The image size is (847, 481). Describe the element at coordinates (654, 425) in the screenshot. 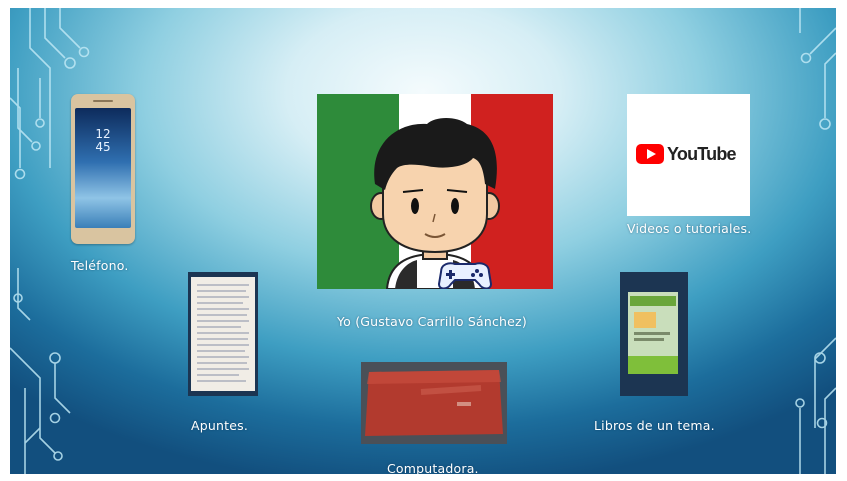

I see `caption-book: Libros de un tema.` at that location.